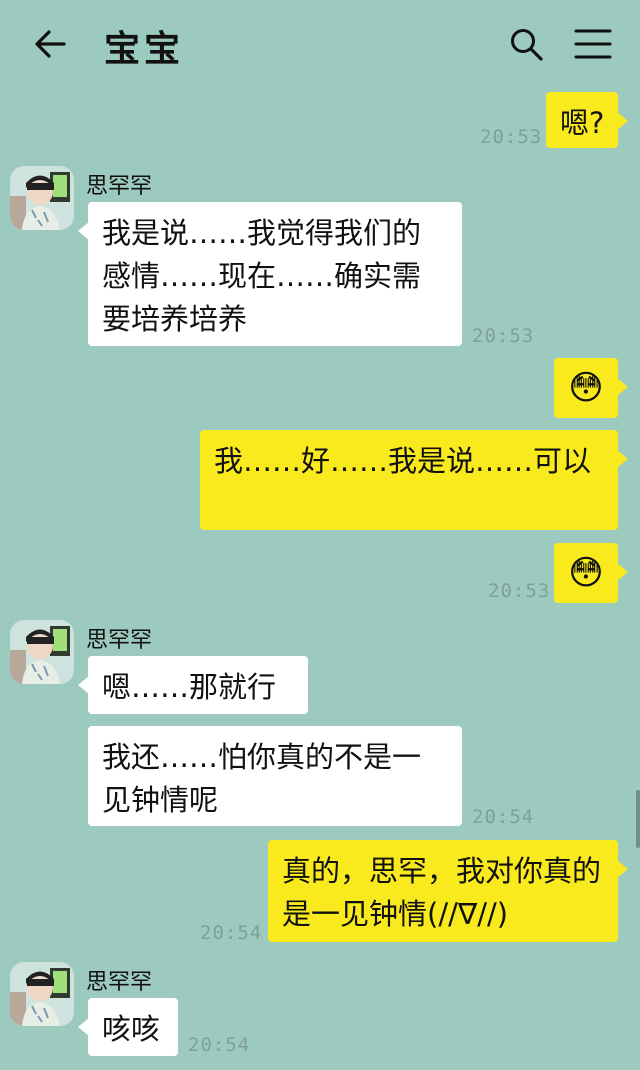 This screenshot has width=640, height=1070. Describe the element at coordinates (262, 276) in the screenshot. I see `message-text: 我是说……我觉得我们的感情……现在……确实需要培养培养` at that location.